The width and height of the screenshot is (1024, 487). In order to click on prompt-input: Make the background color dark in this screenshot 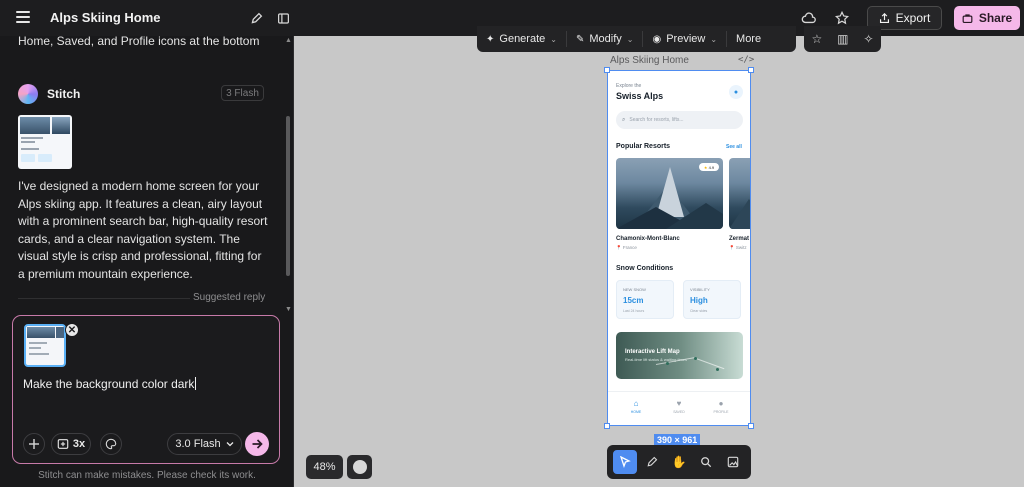, I will do `click(110, 384)`.